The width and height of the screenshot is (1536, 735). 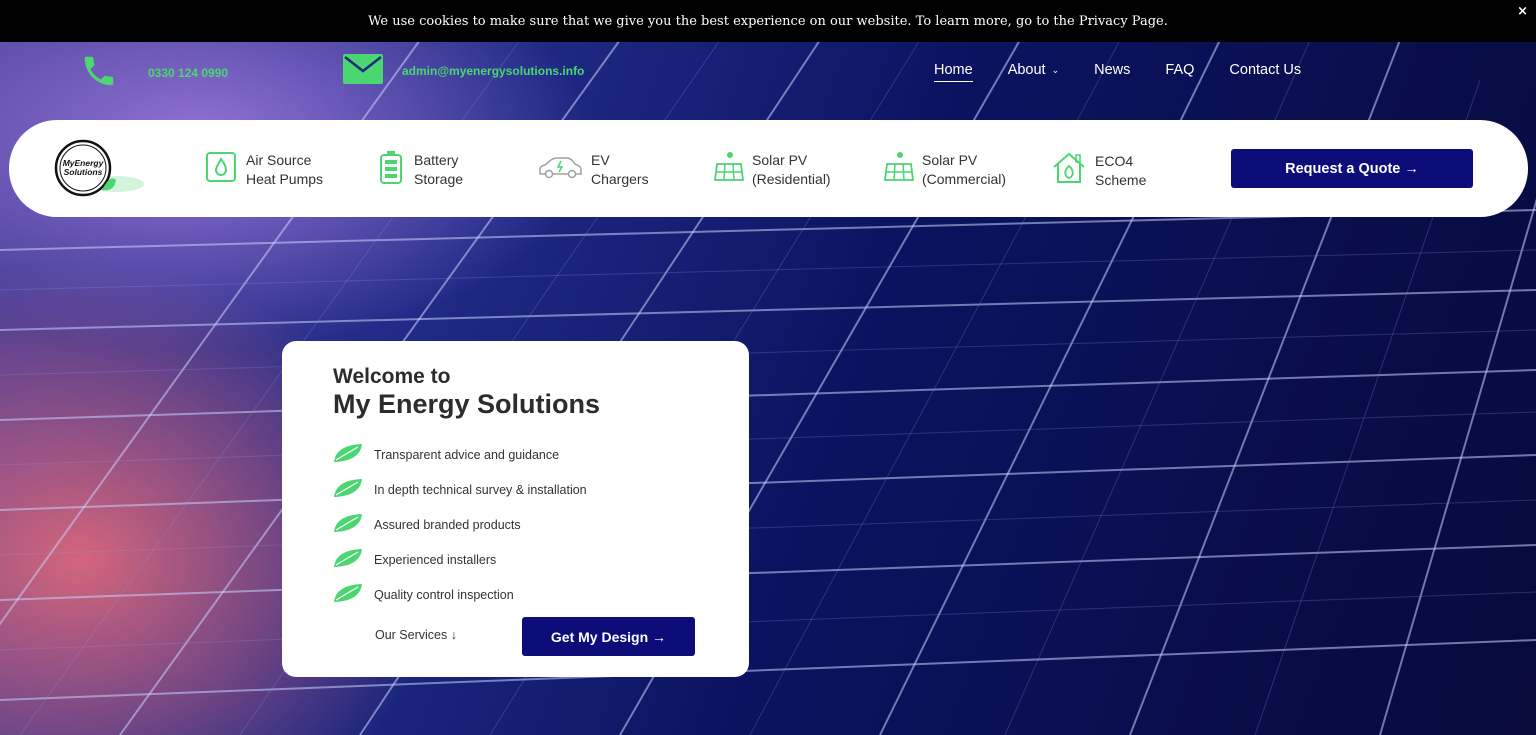 What do you see at coordinates (285, 178) in the screenshot?
I see `service-label-line2: Heat Pumps` at bounding box center [285, 178].